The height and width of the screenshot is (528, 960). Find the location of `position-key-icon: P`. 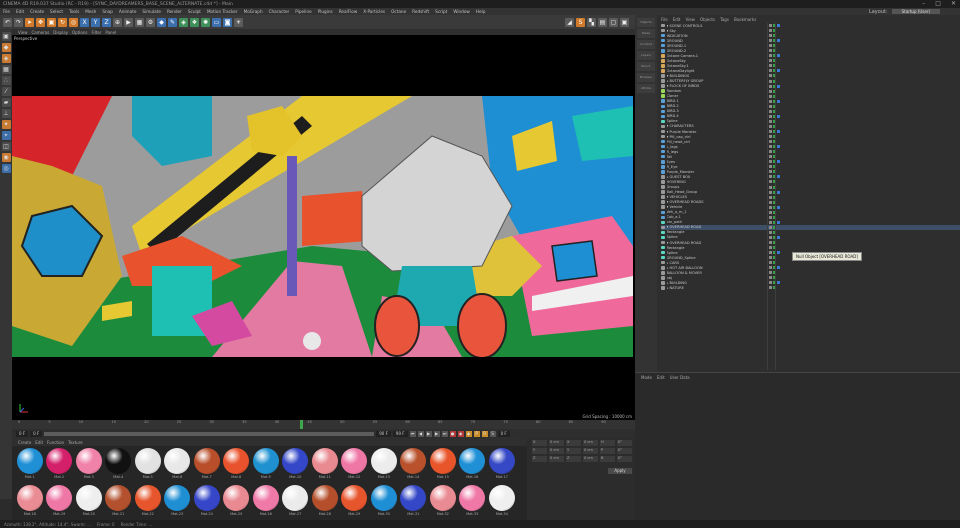

position-key-icon: P is located at coordinates (476, 433).